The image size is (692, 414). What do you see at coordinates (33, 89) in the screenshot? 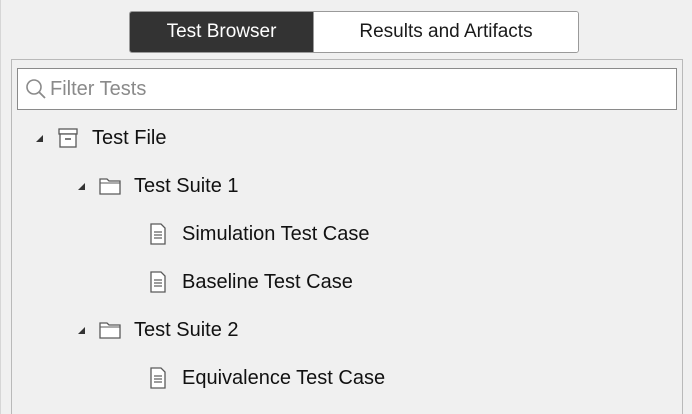
I see `search-icon` at bounding box center [33, 89].